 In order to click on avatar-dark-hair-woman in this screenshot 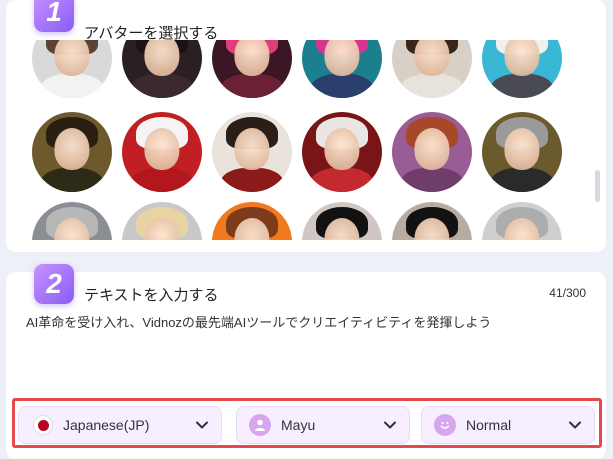, I will do `click(162, 69)`.